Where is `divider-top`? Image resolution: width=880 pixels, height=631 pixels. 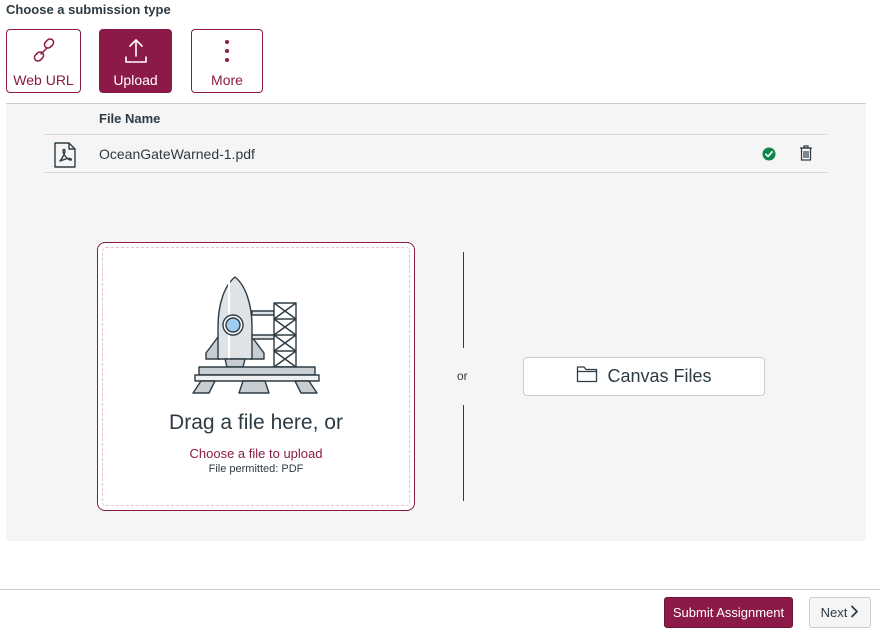
divider-top is located at coordinates (463, 300).